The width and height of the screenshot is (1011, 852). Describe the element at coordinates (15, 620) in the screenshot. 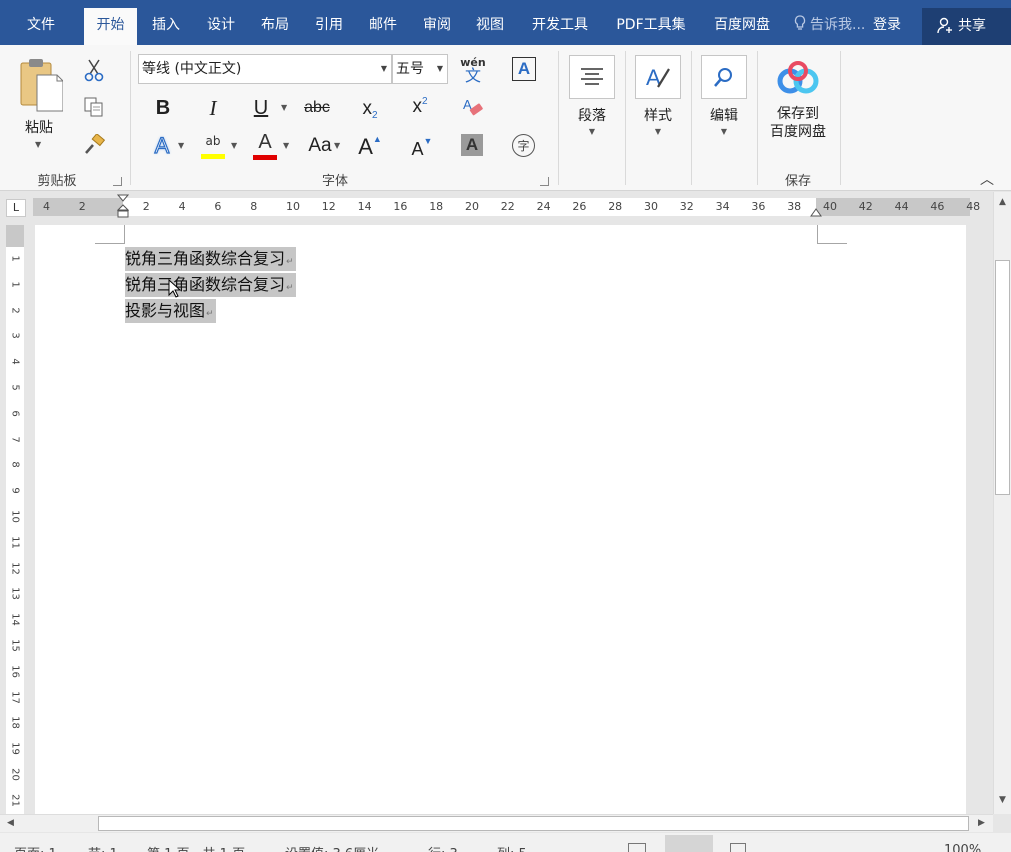

I see `ruler-number: 14` at that location.